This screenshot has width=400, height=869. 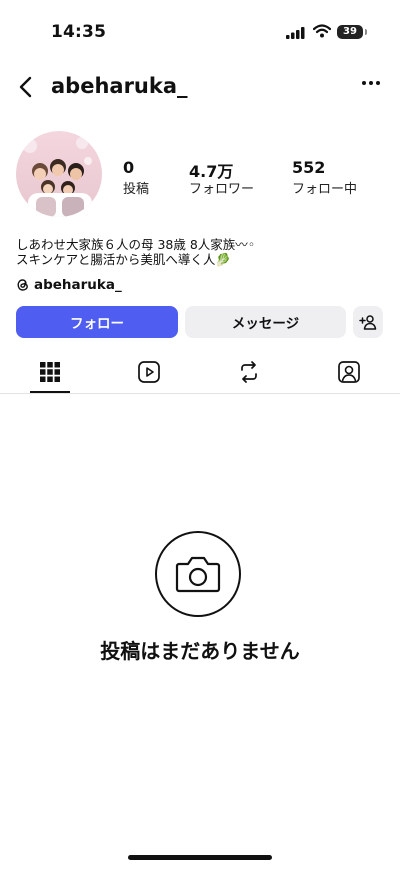 I want to click on following-label: フォロー中, so click(x=324, y=187).